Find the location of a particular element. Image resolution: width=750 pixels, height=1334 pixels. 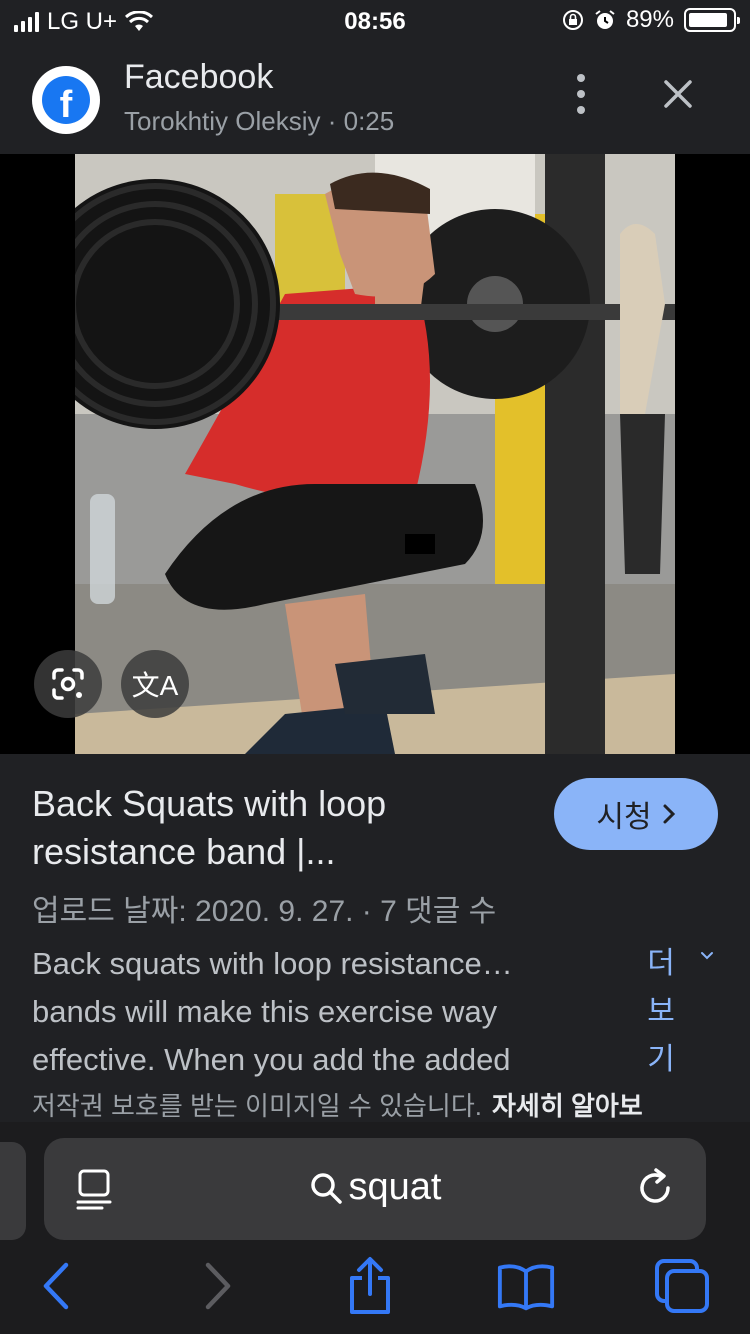

search-query: squat is located at coordinates (375, 1187).